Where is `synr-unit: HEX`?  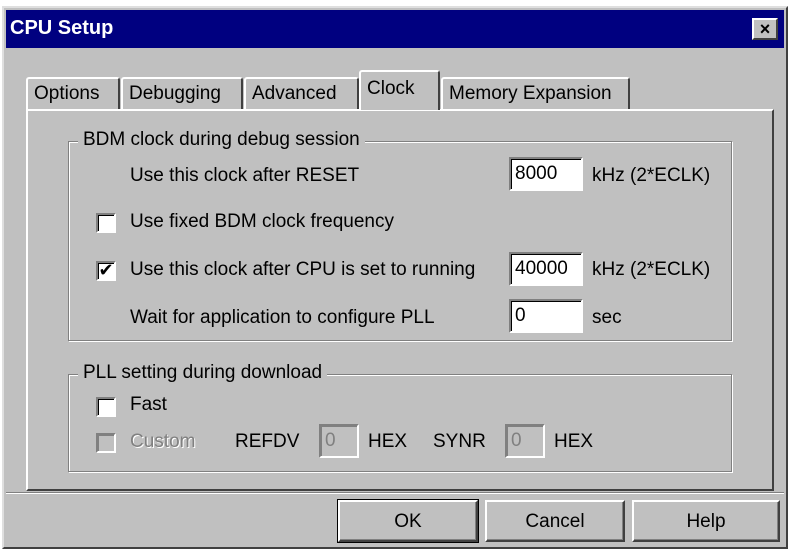
synr-unit: HEX is located at coordinates (574, 441).